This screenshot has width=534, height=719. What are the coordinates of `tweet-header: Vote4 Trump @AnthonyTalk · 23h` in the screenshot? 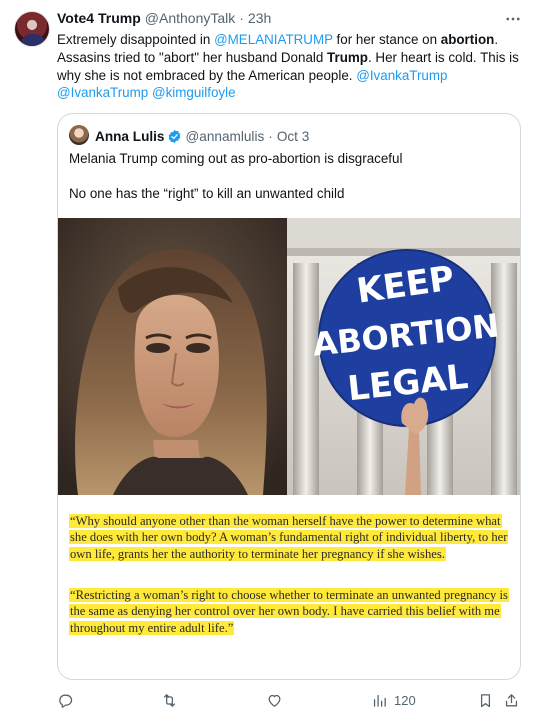 It's located at (267, 20).